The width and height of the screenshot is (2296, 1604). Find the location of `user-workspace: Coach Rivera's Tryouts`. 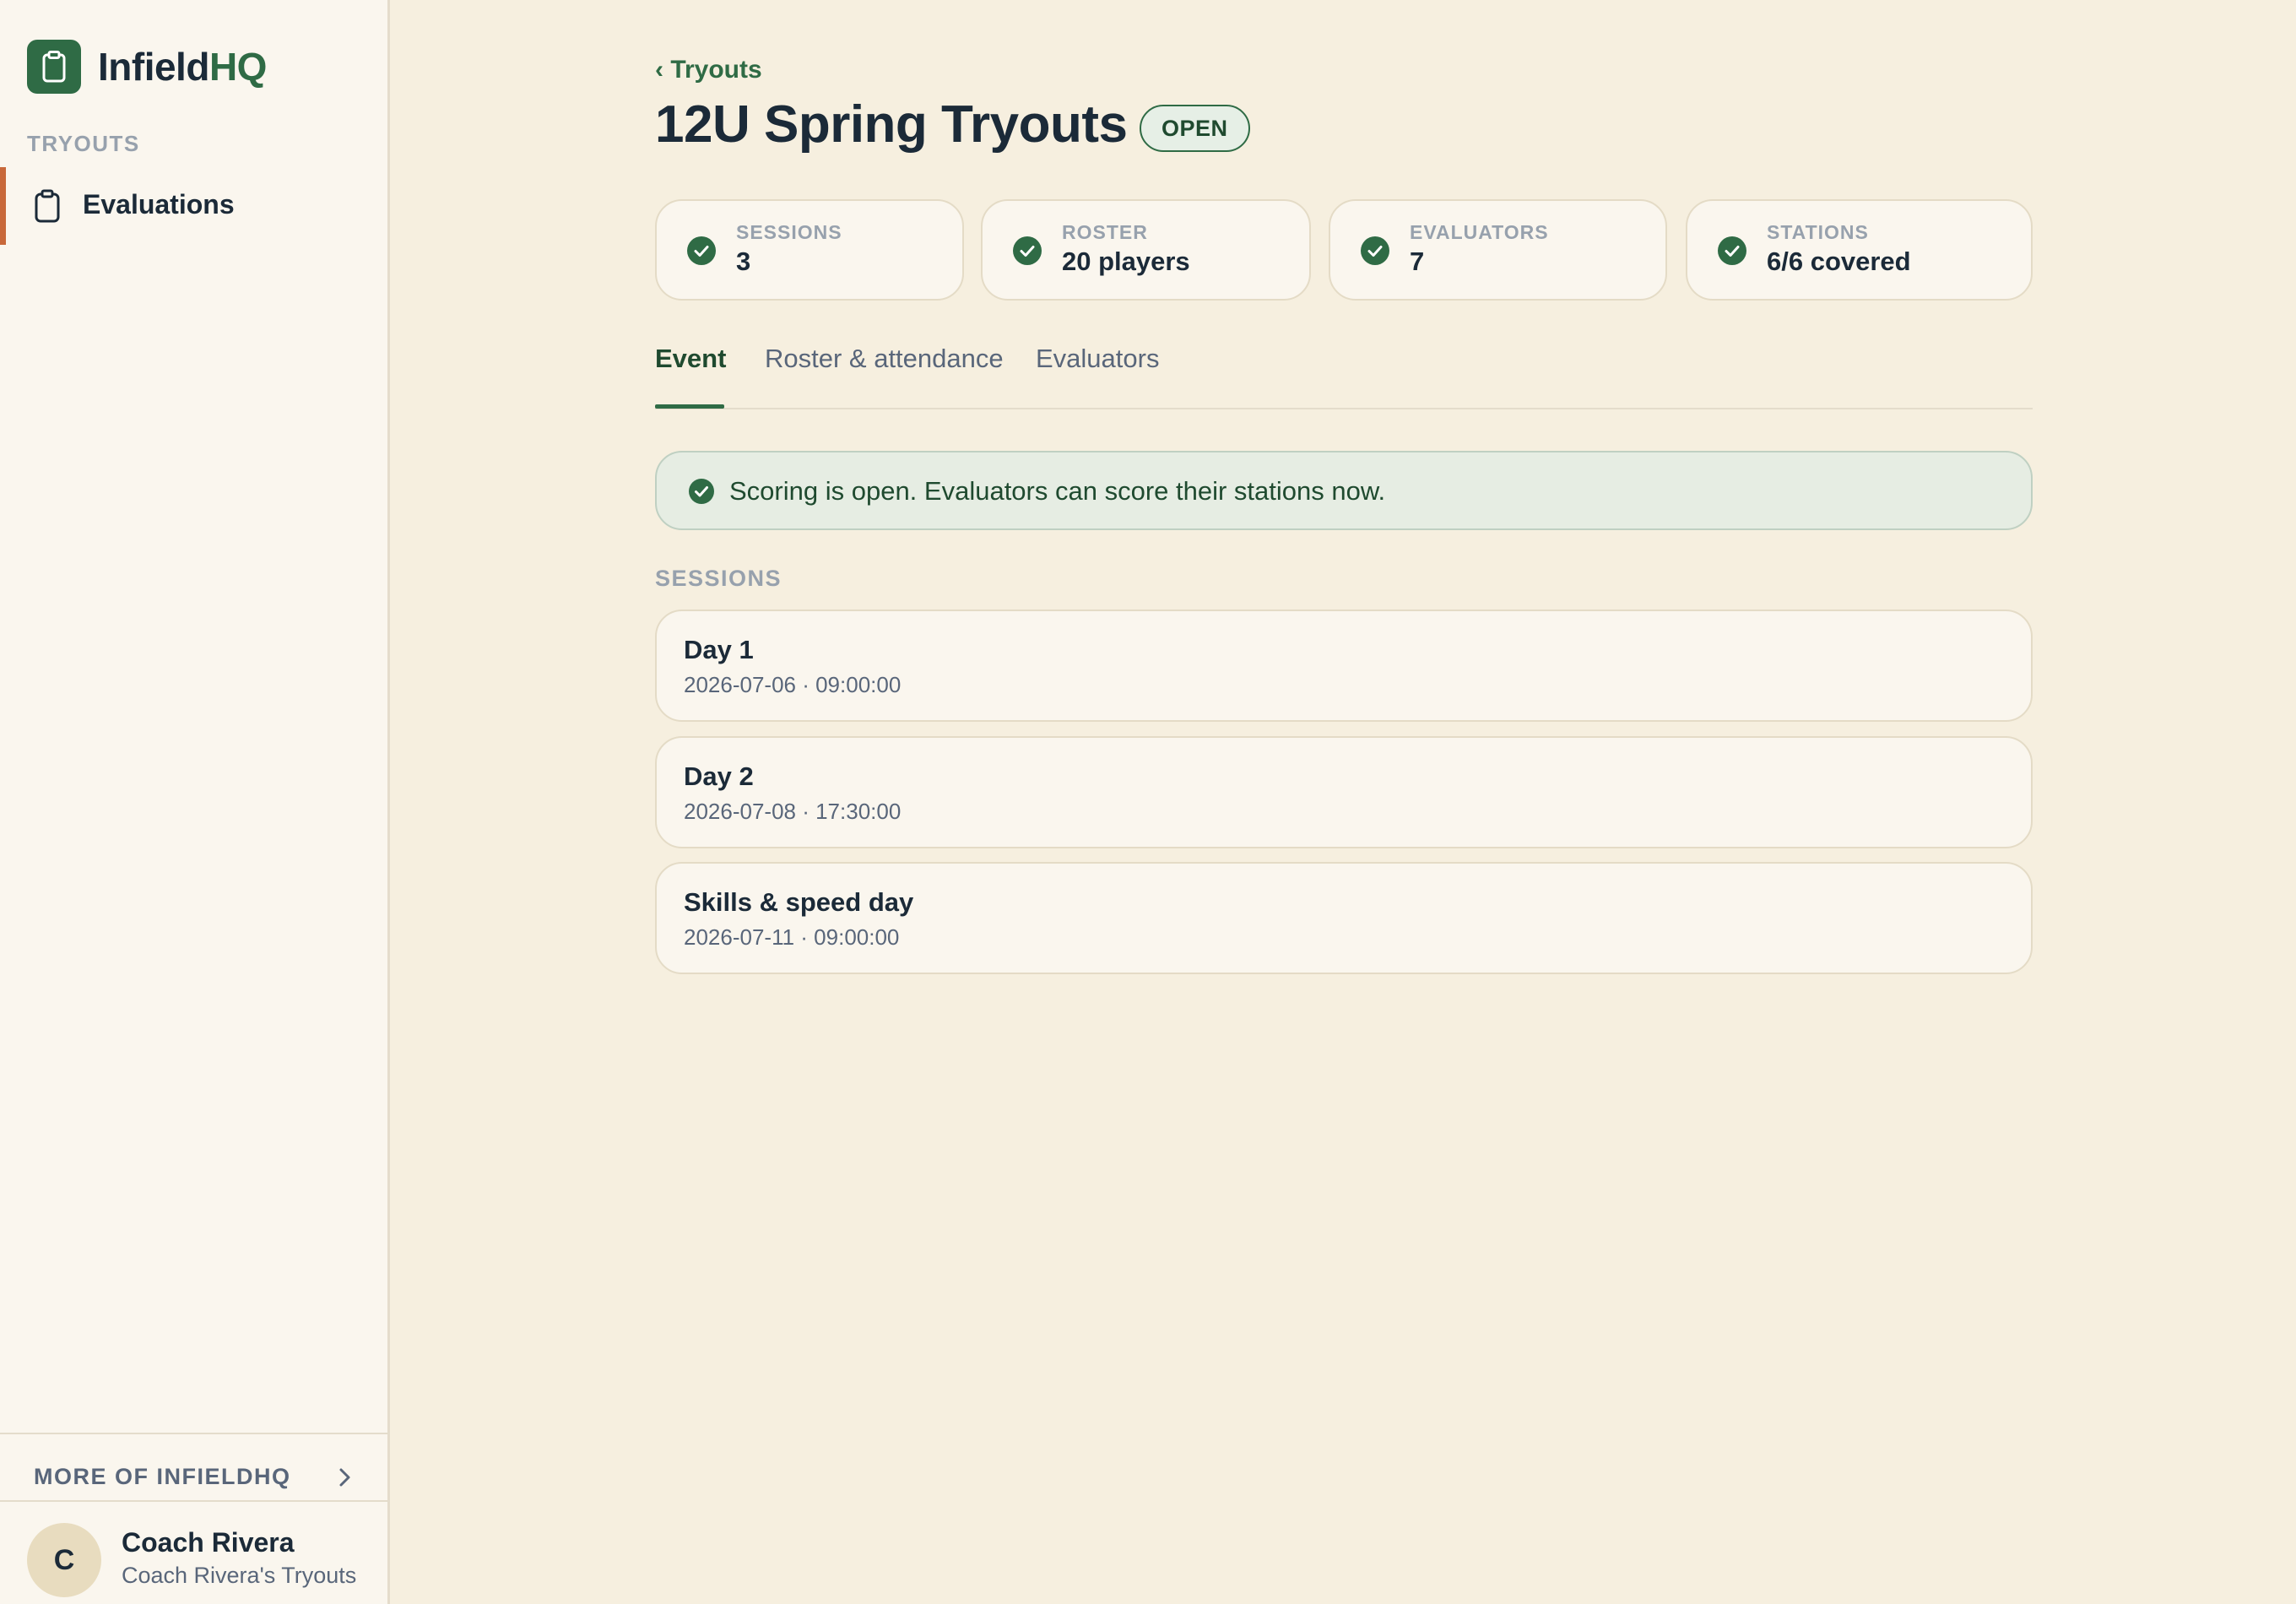

user-workspace: Coach Rivera's Tryouts is located at coordinates (239, 1575).